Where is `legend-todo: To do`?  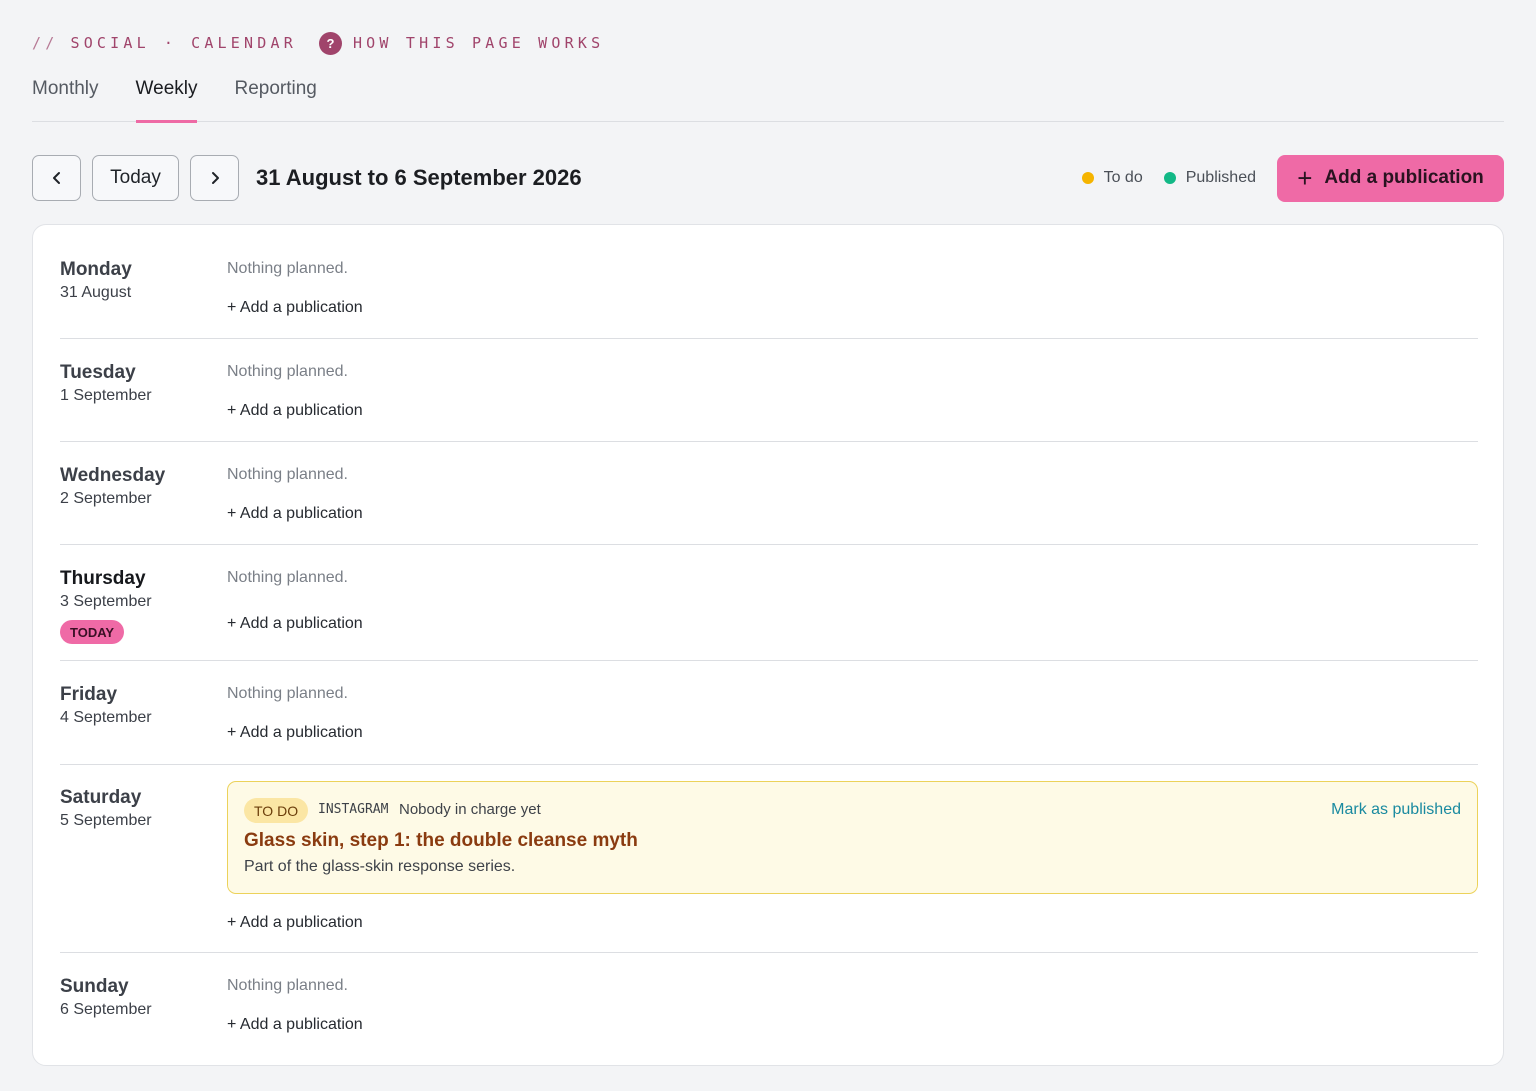 legend-todo: To do is located at coordinates (1112, 178).